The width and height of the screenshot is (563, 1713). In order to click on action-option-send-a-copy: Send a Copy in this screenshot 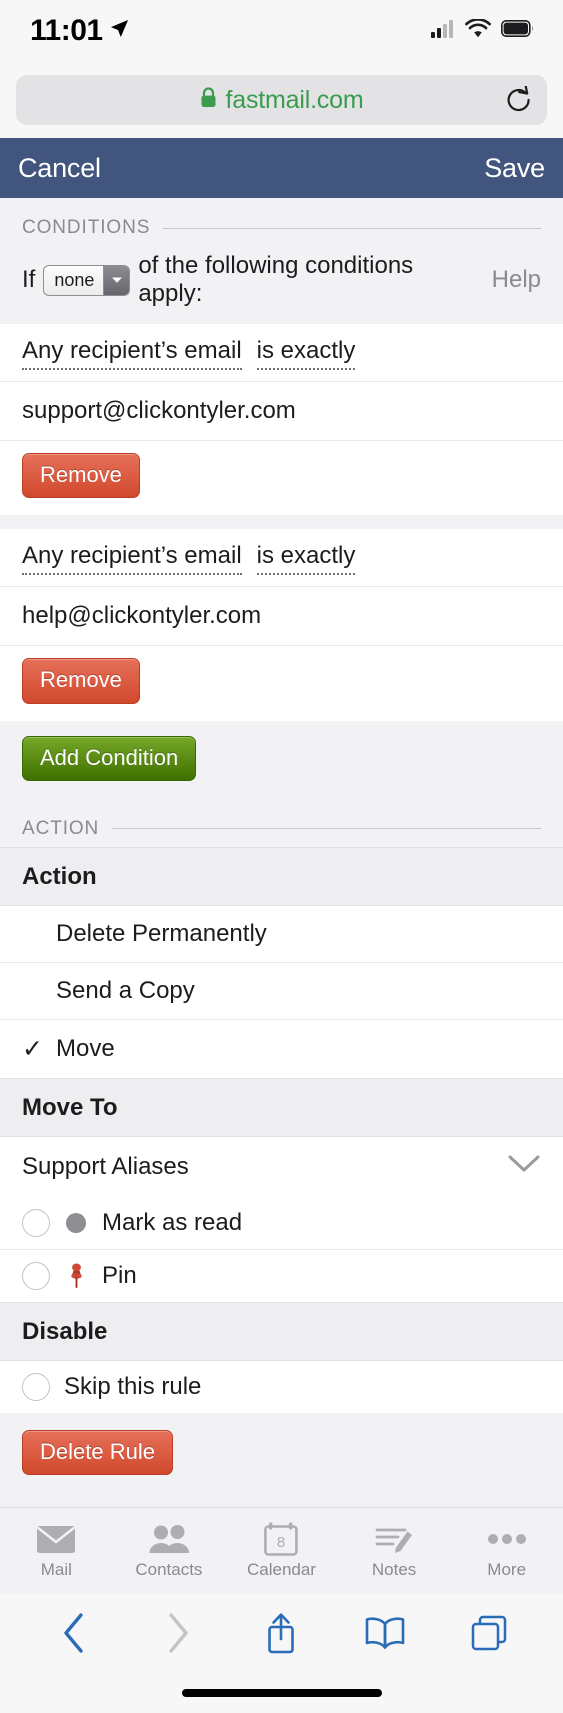, I will do `click(281, 990)`.